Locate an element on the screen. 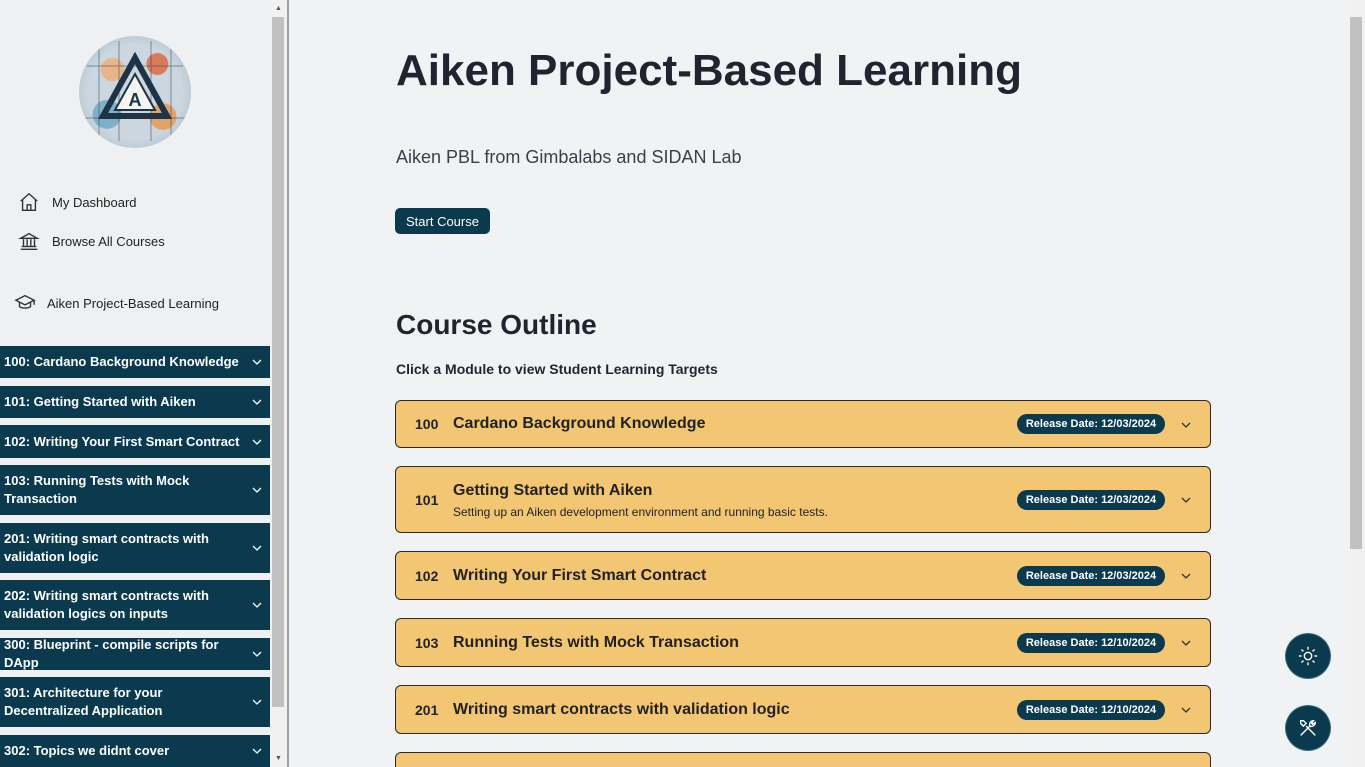 Image resolution: width=1365 pixels, height=767 pixels. sun-icon is located at coordinates (1308, 656).